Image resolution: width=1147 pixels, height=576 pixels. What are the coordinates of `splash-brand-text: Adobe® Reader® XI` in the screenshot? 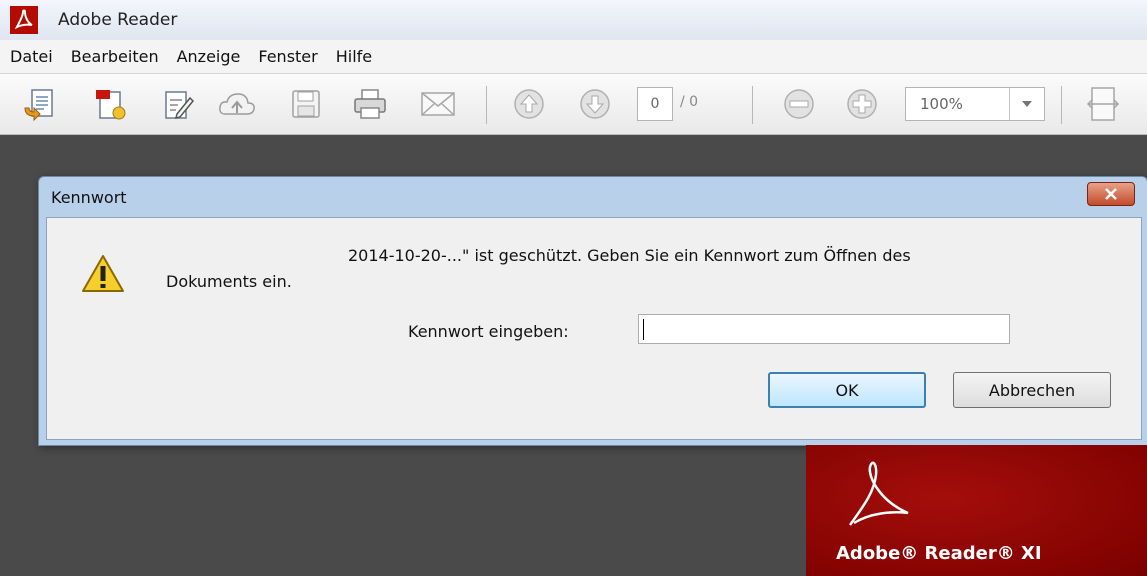 It's located at (939, 553).